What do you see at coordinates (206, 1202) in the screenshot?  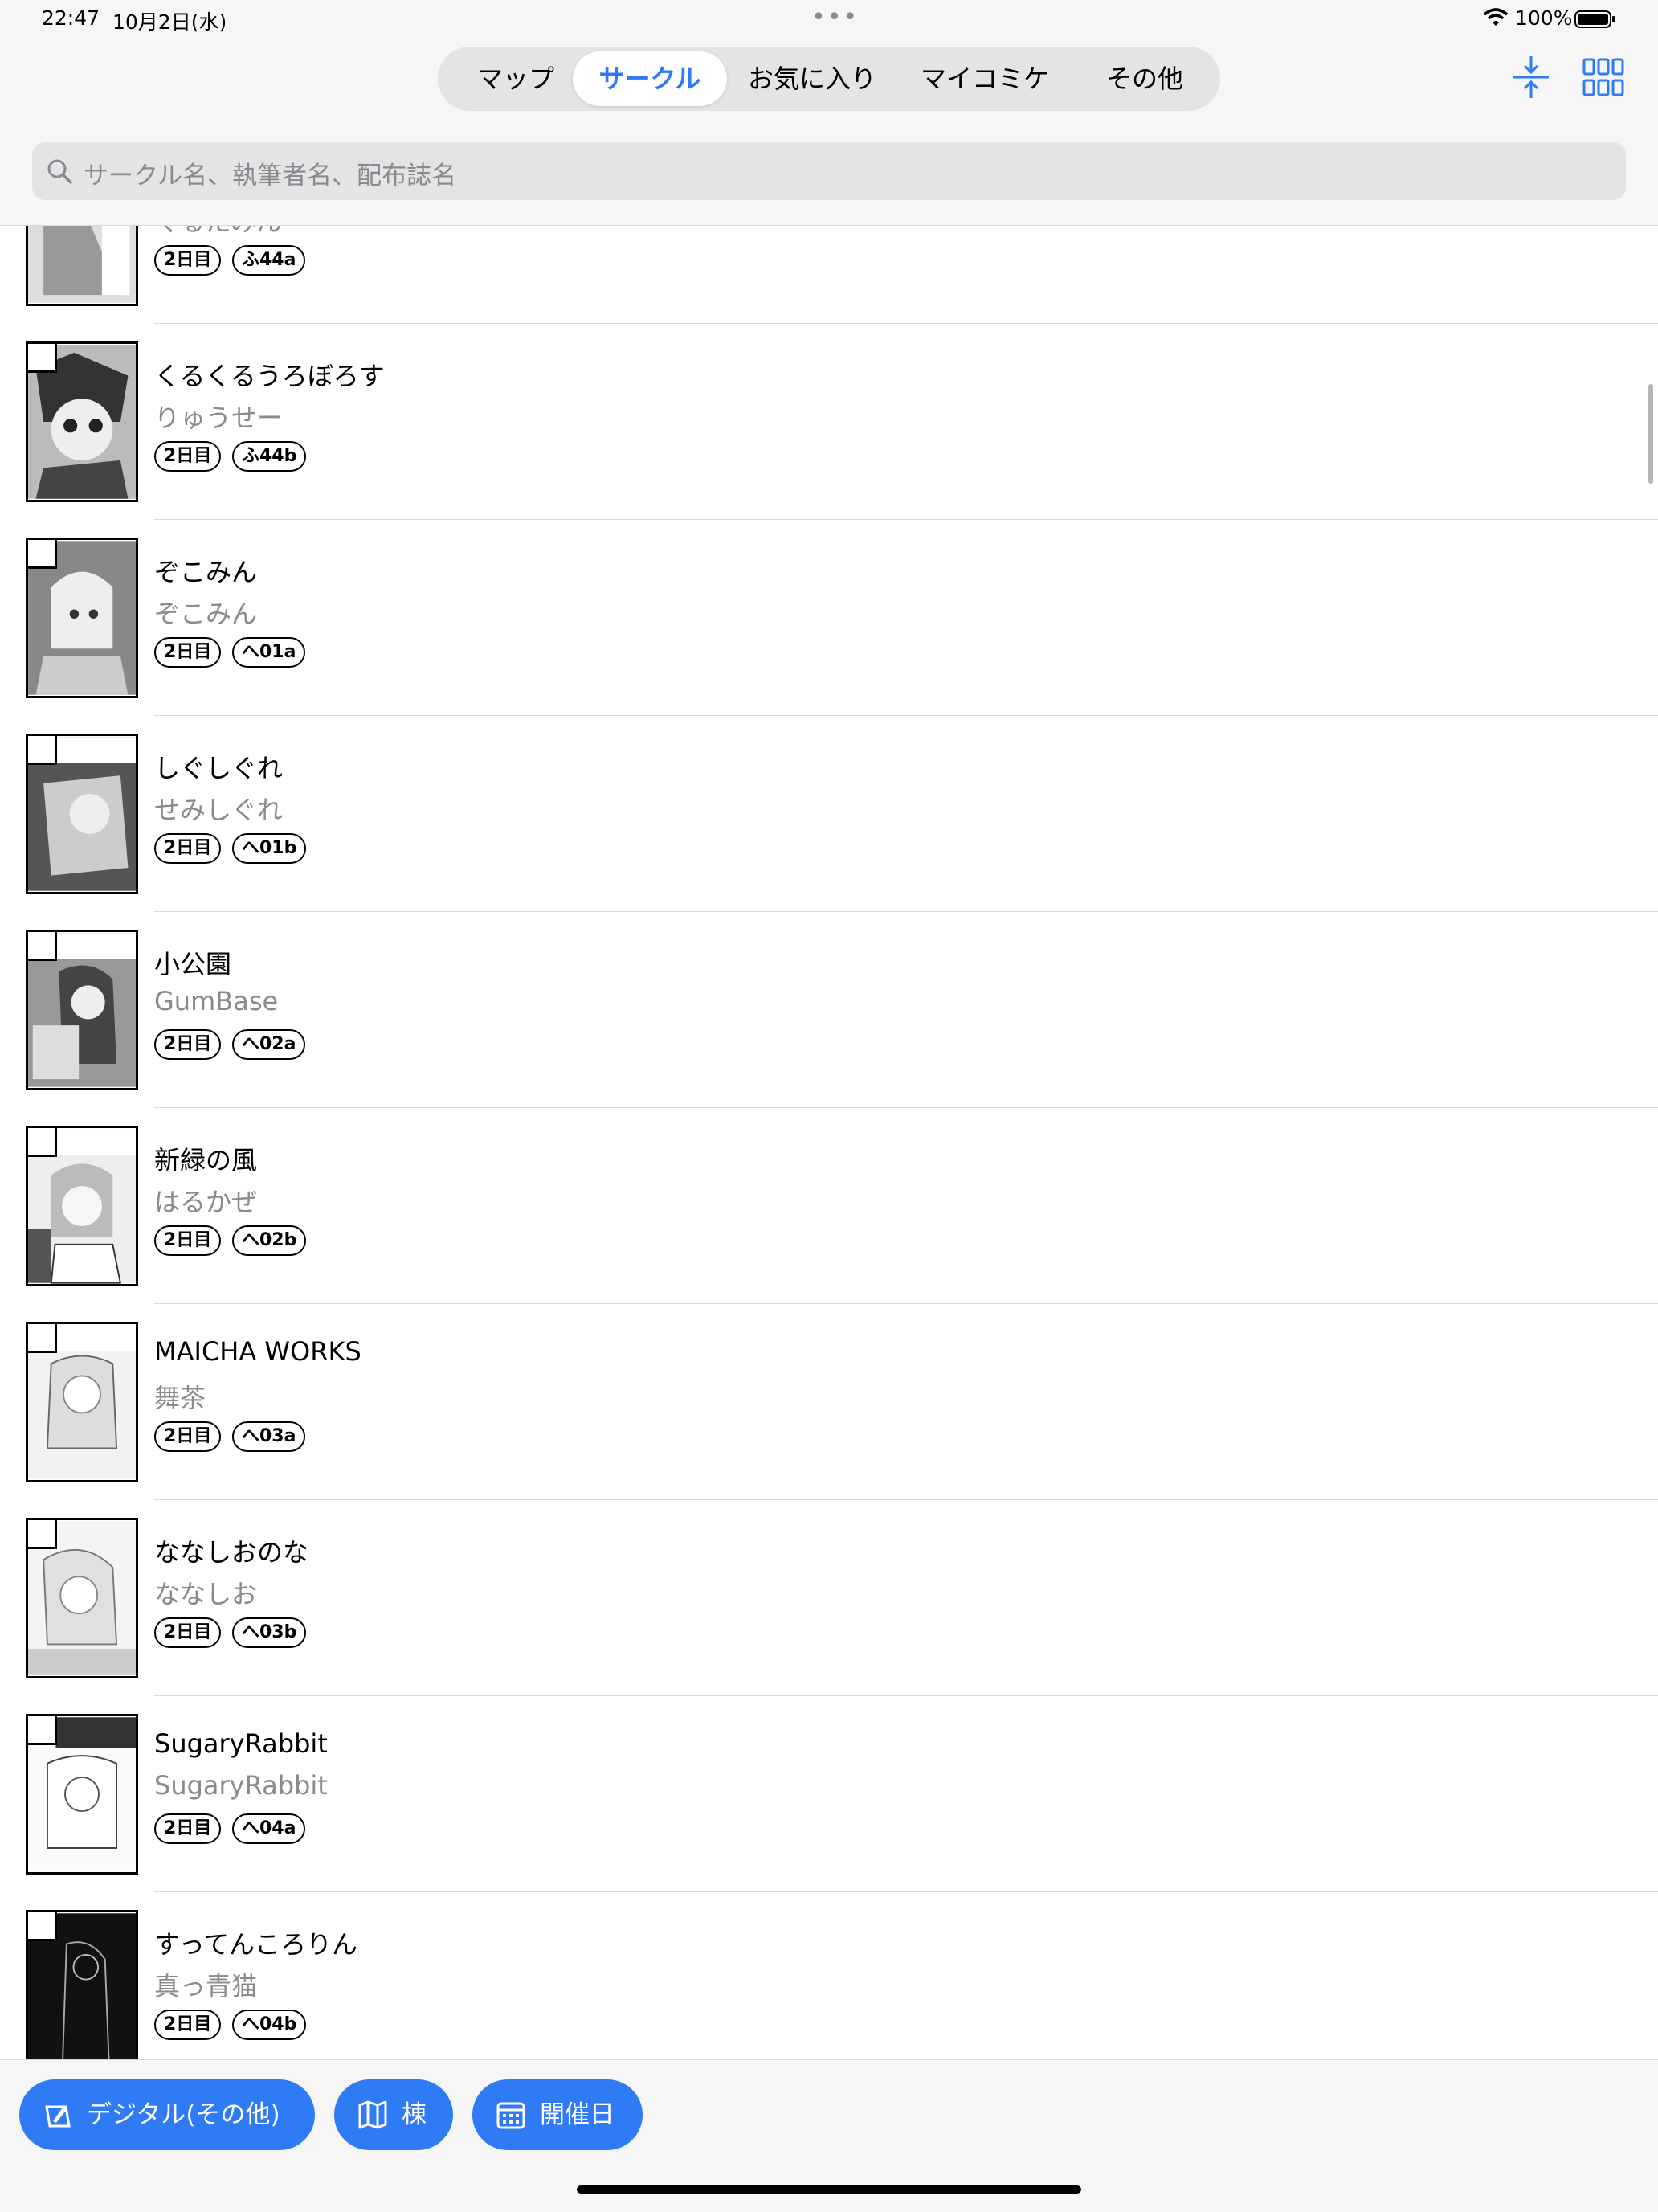 I see `author-name: はるかぜ` at bounding box center [206, 1202].